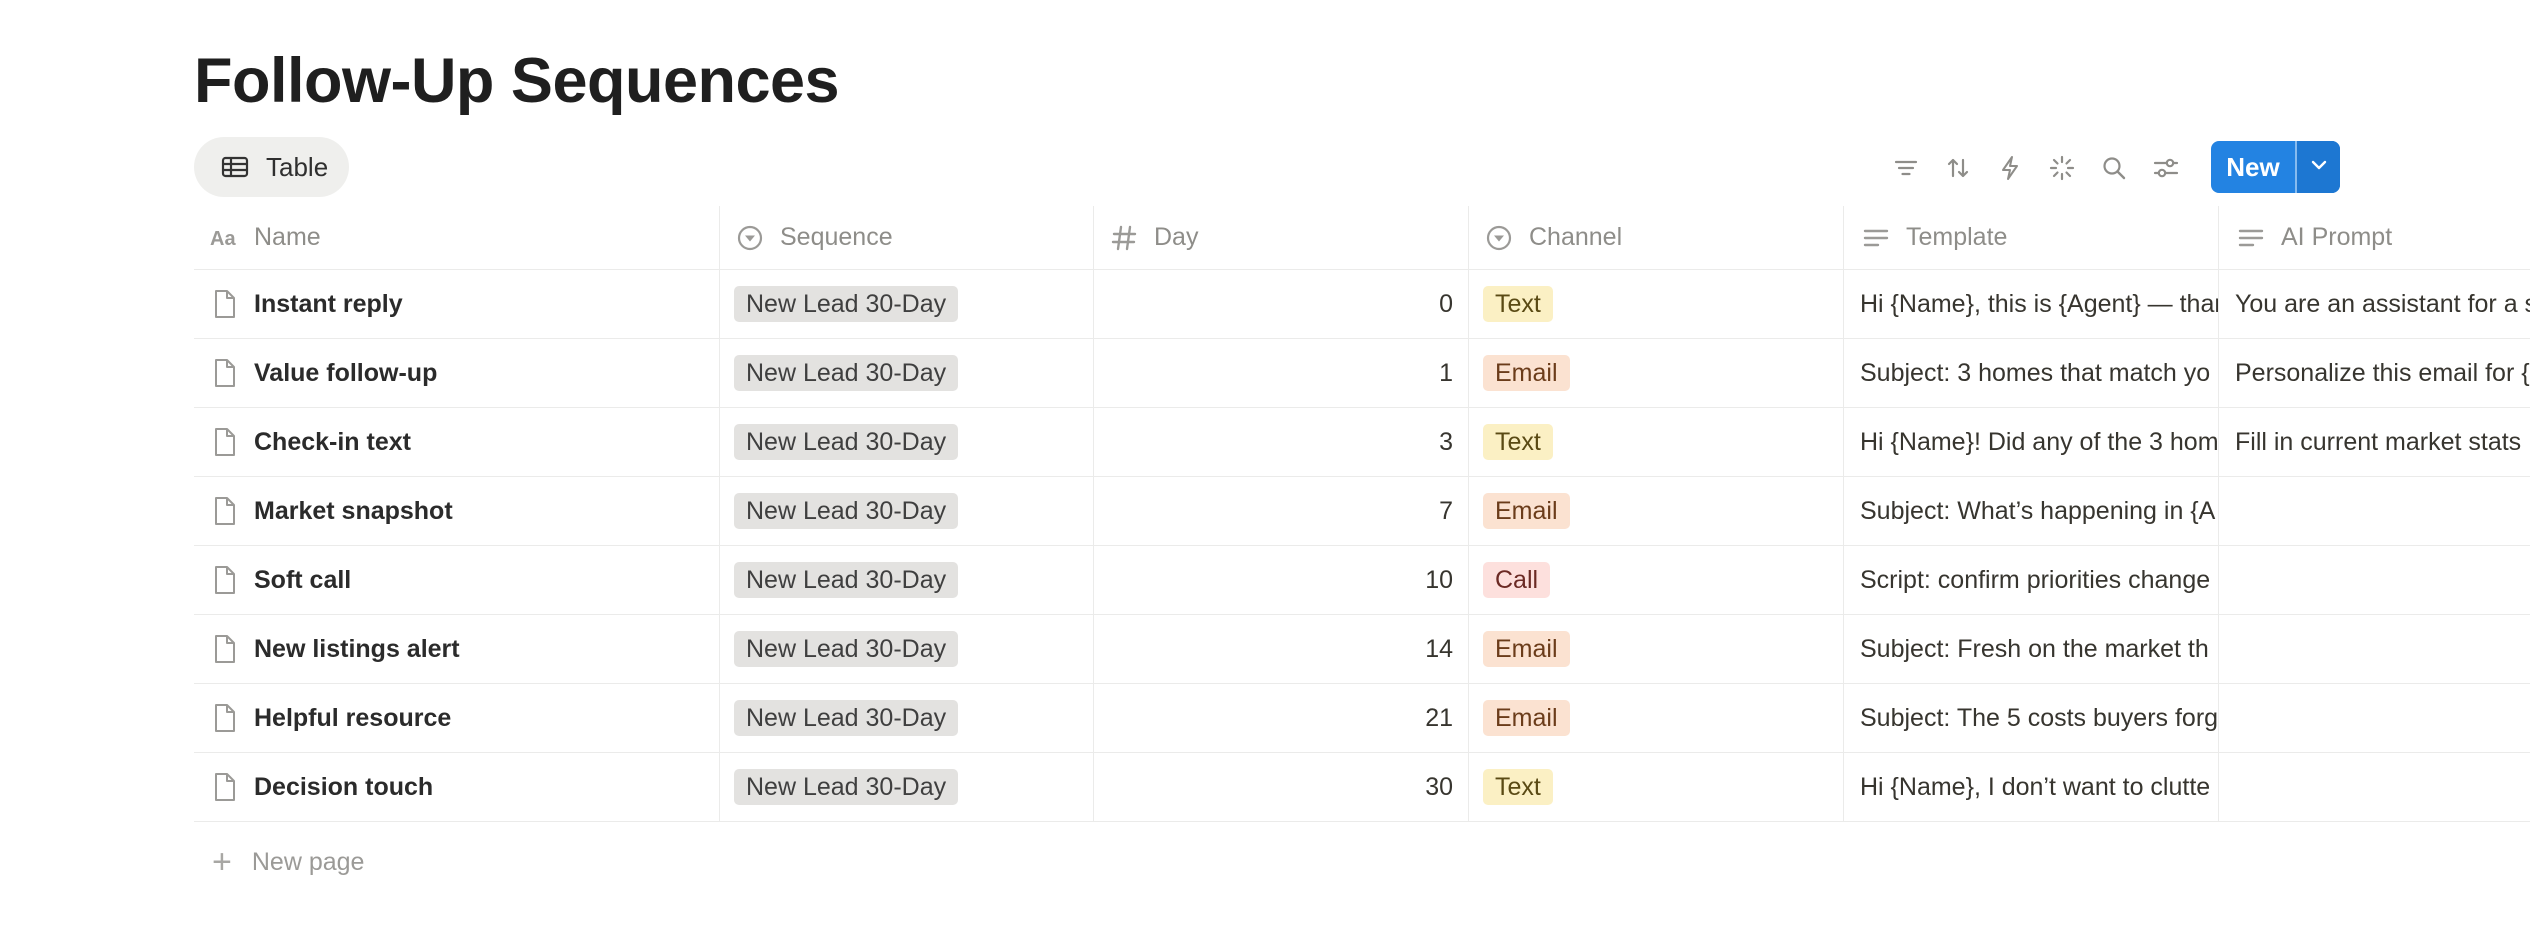  Describe the element at coordinates (2035, 372) in the screenshot. I see `template-text: Subject: 3 homes that match yo` at that location.